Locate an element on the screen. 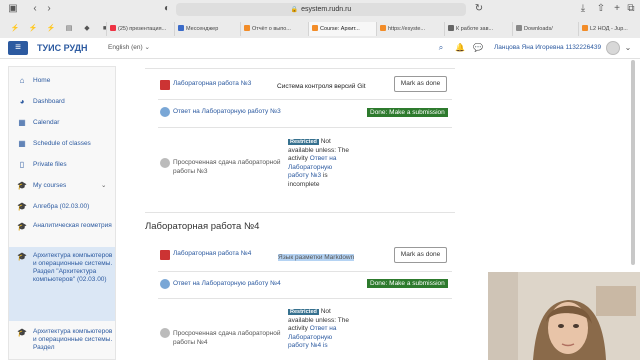 The width and height of the screenshot is (640, 361). scrollbar-thumb is located at coordinates (633, 162).